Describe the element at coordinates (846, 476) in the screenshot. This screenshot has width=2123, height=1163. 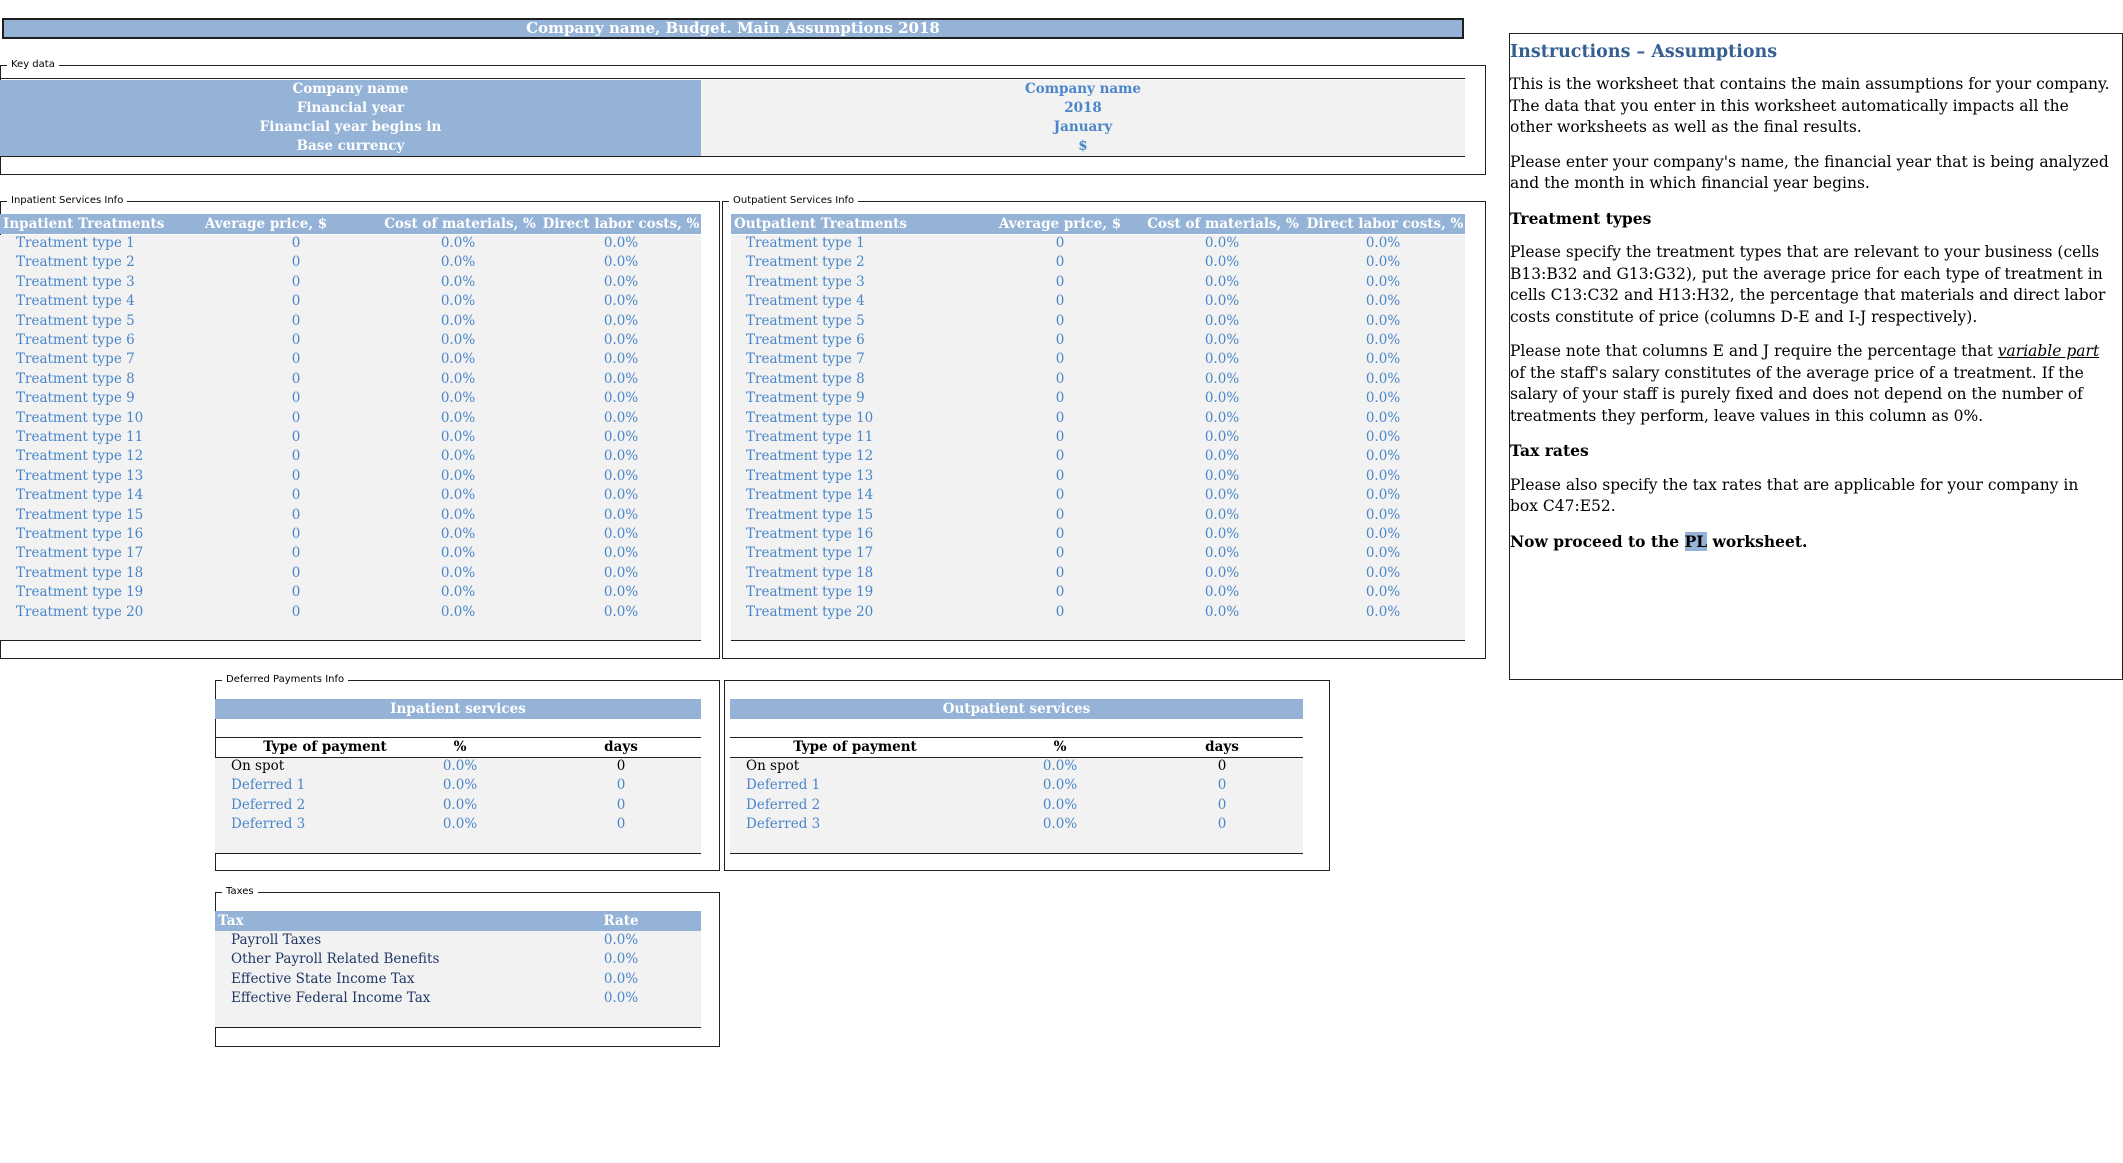
I see `outpatient-treatment-name: Treatment type 13` at that location.